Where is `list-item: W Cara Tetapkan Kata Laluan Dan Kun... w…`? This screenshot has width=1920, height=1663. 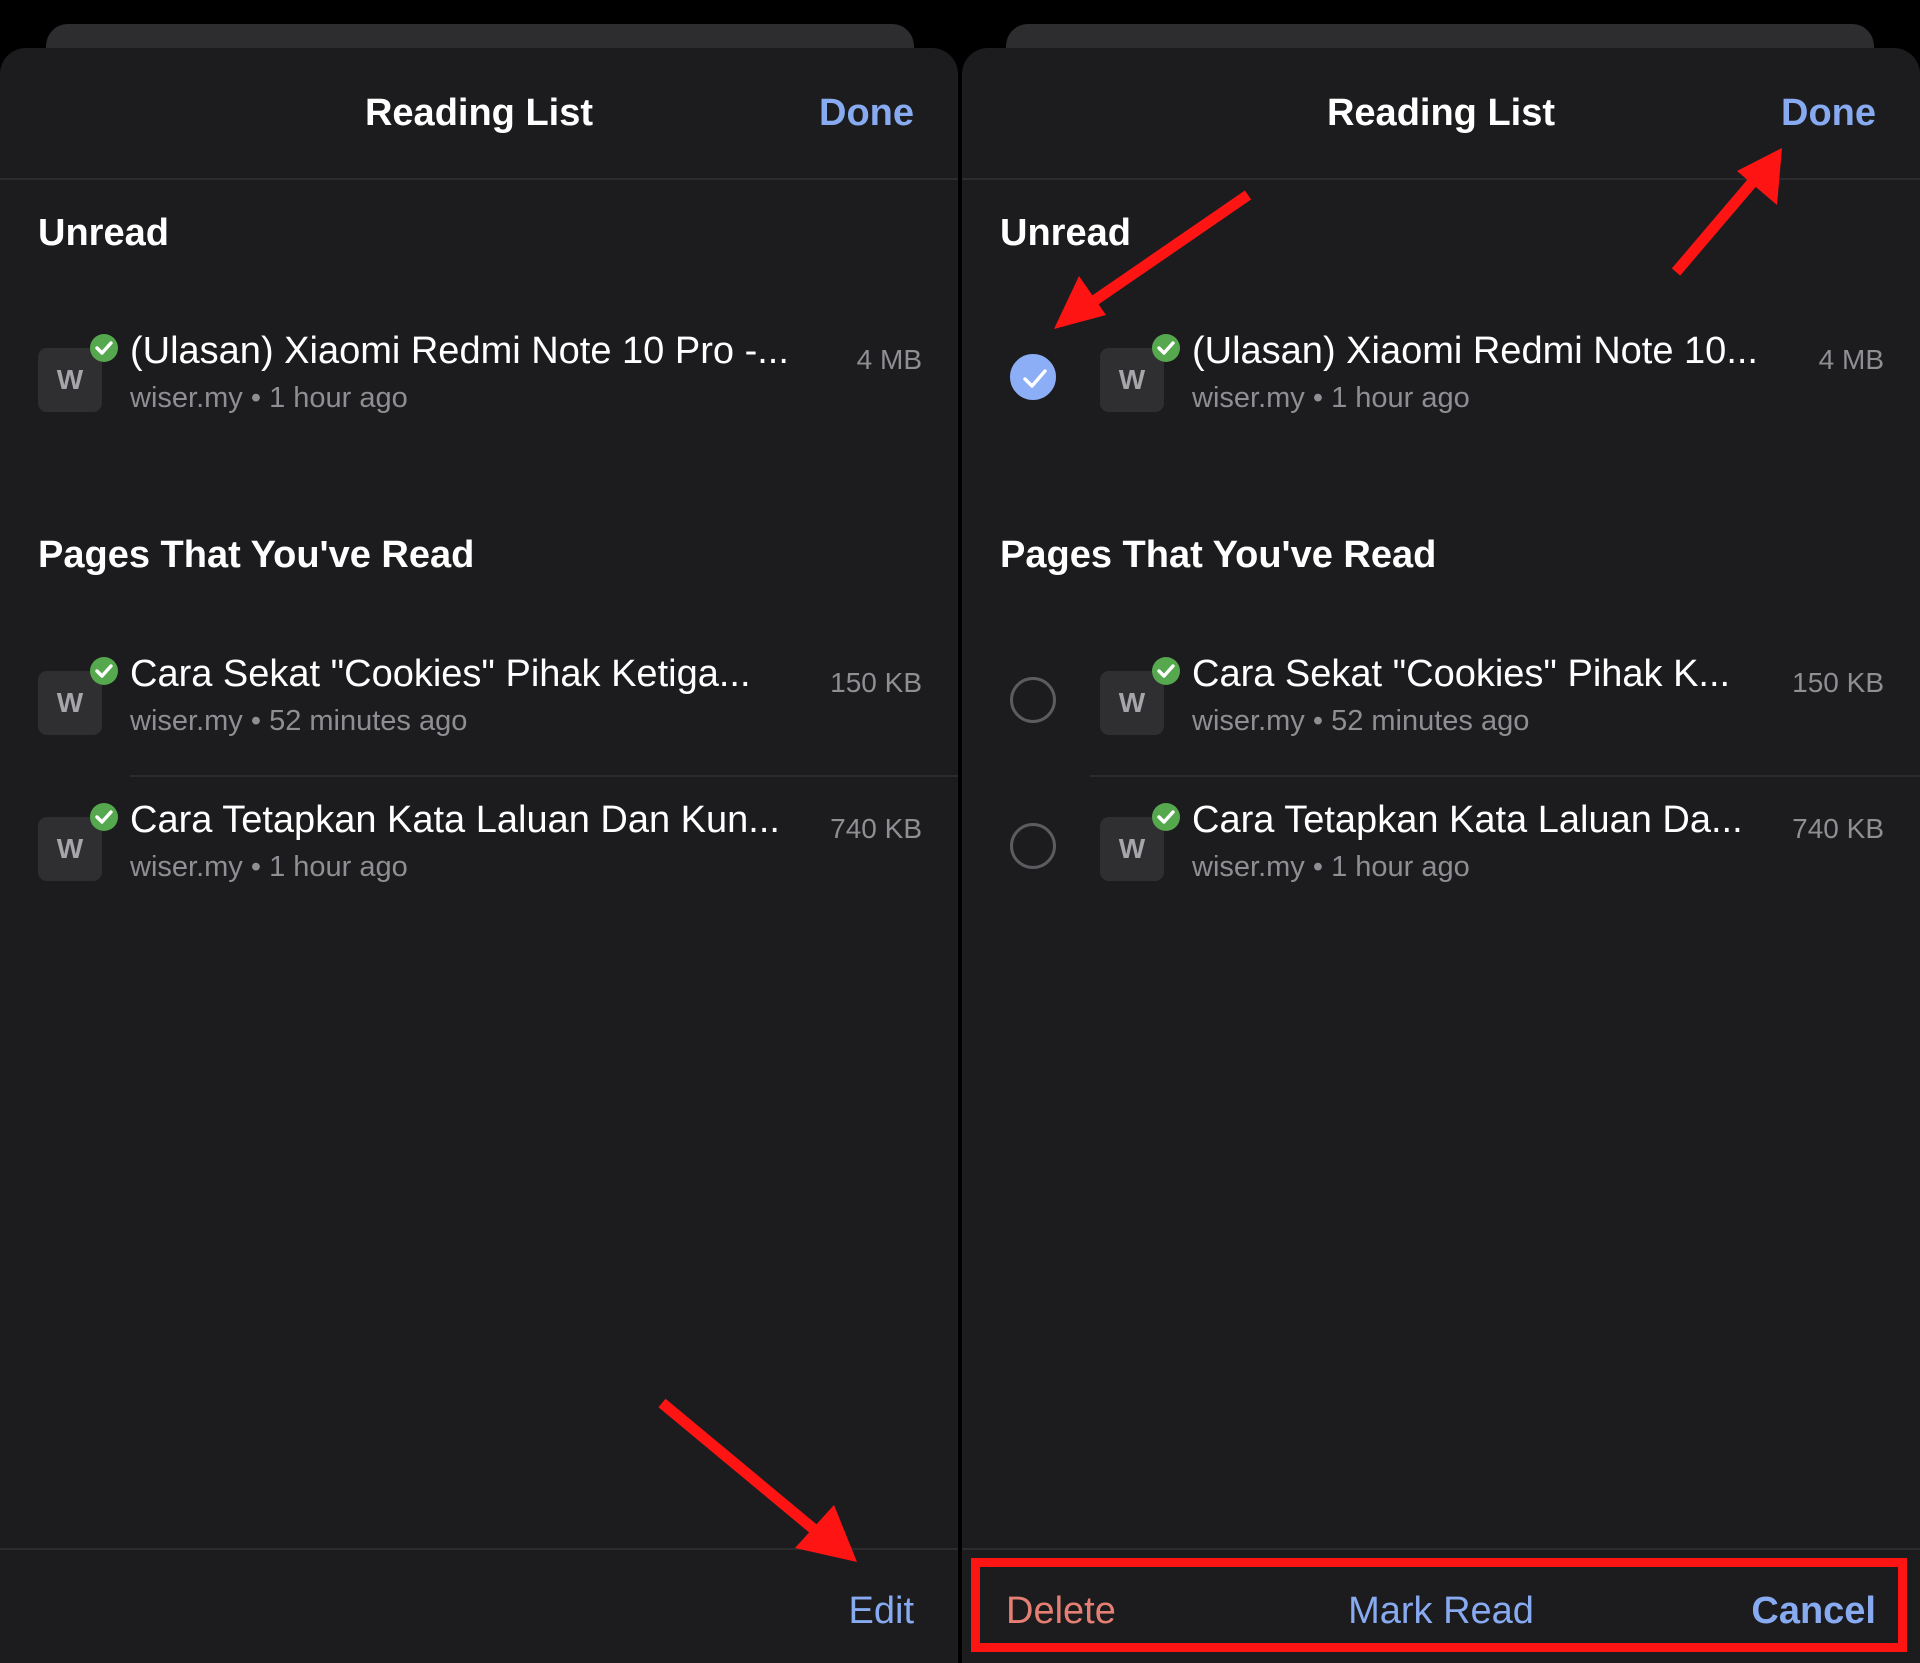 list-item: W Cara Tetapkan Kata Laluan Dan Kun... w… is located at coordinates (479, 853).